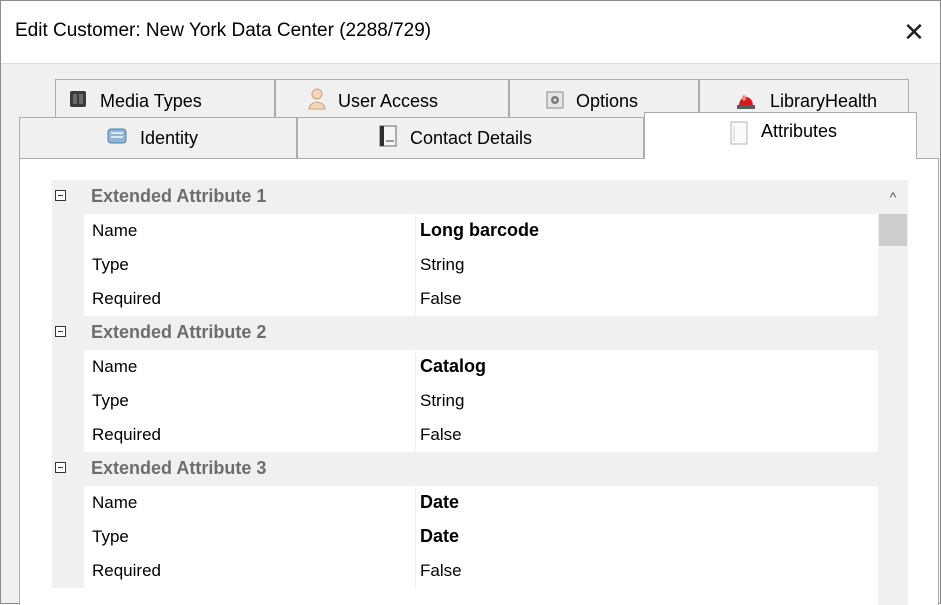 This screenshot has height=605, width=941. I want to click on identity-icon, so click(117, 138).